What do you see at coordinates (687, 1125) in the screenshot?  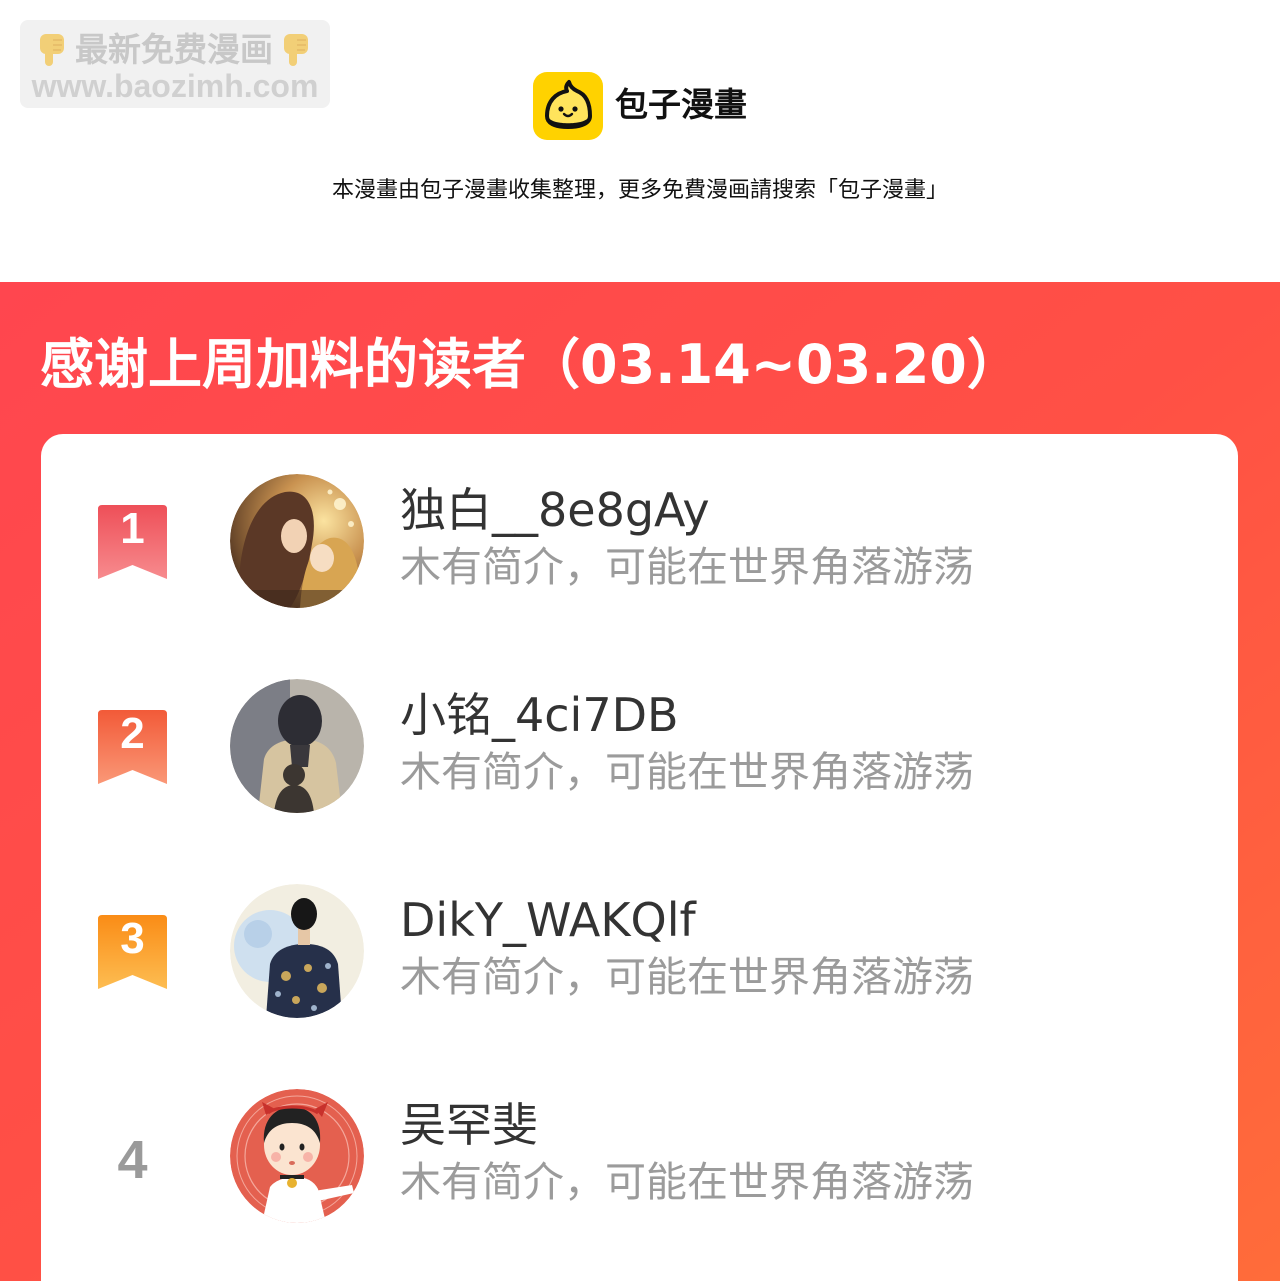 I see `reader-name: 吴罕斐` at bounding box center [687, 1125].